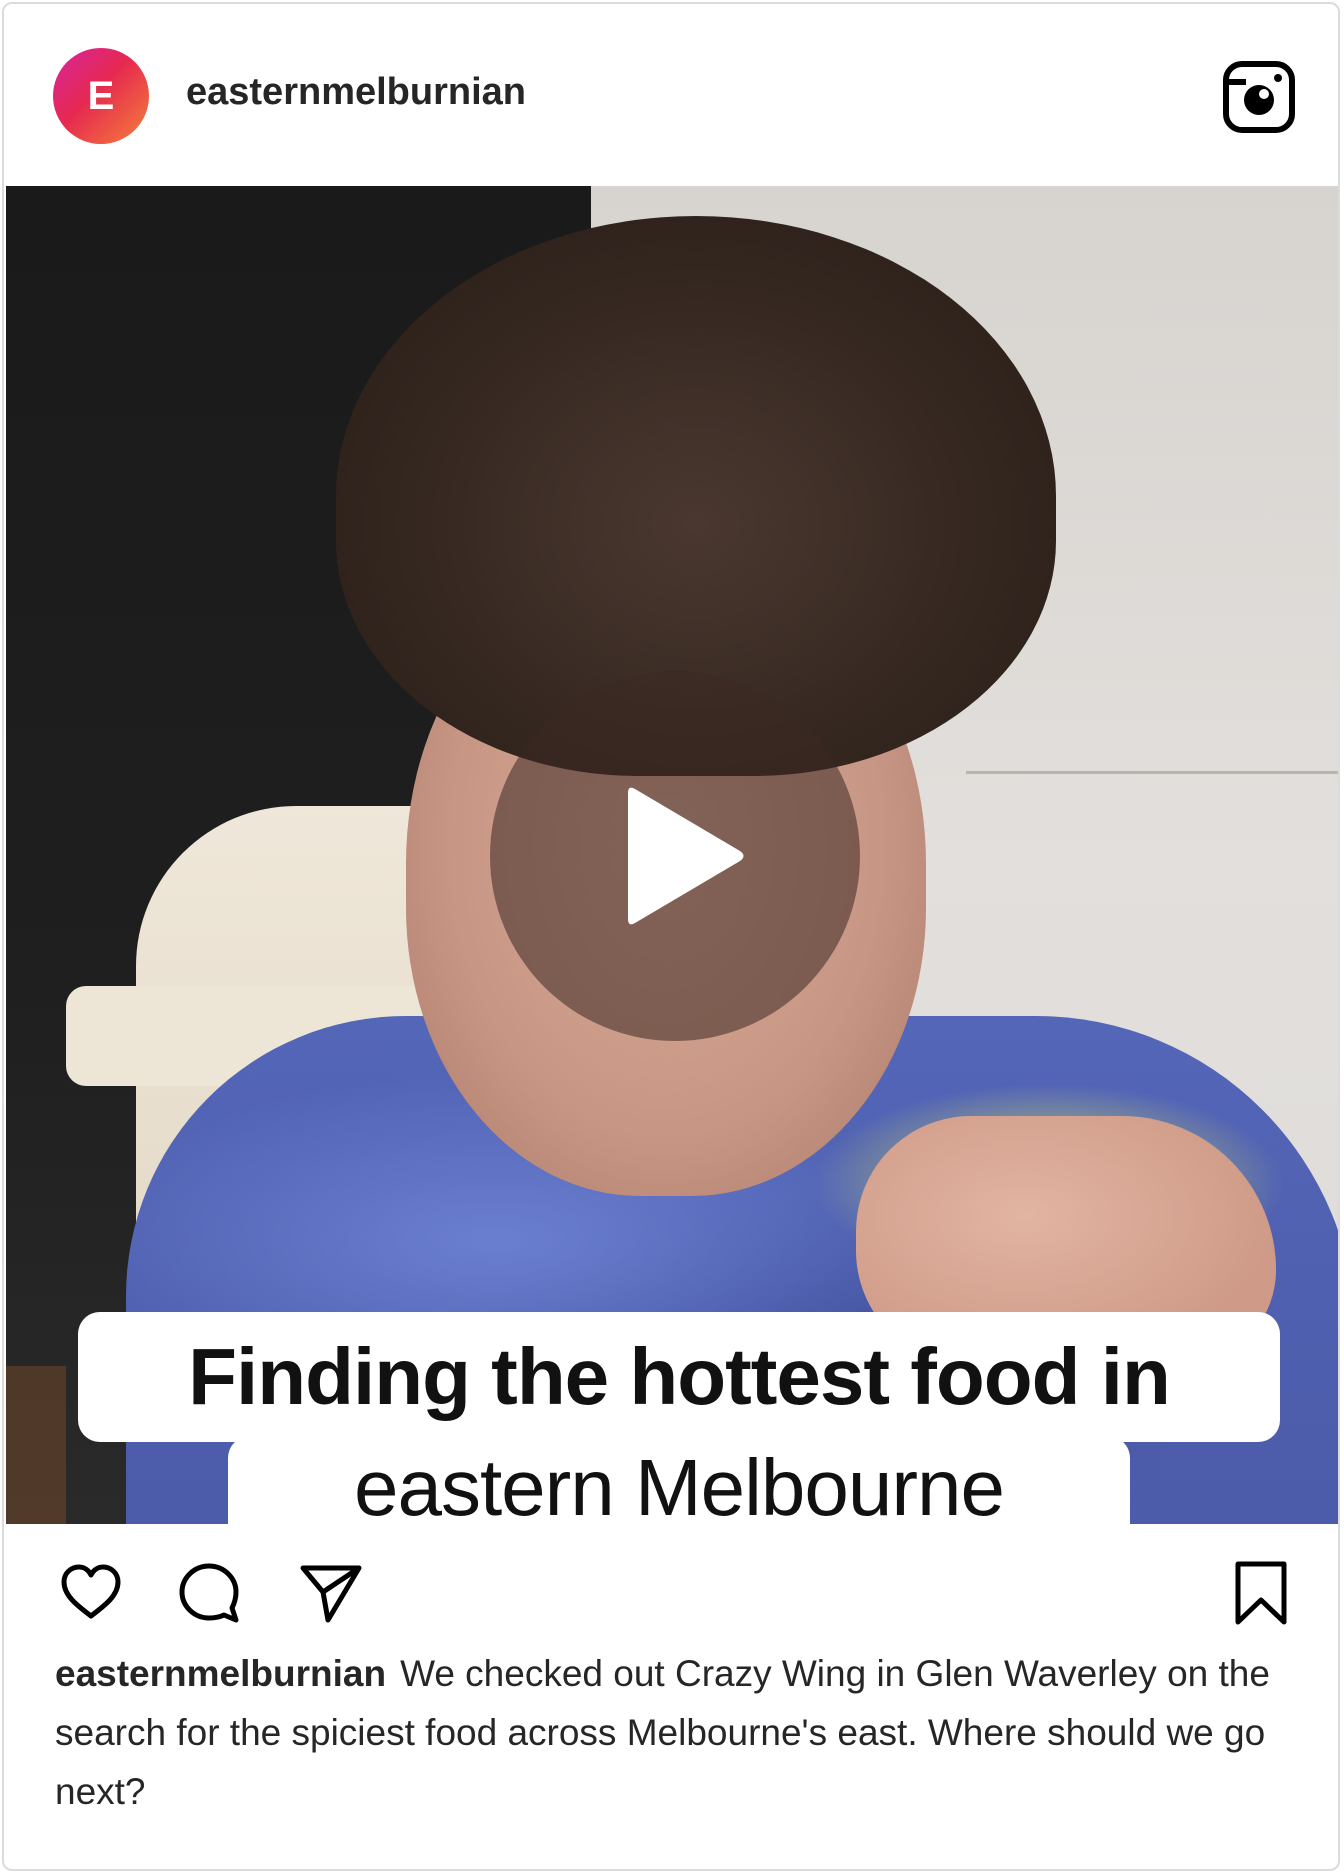 This screenshot has height=1875, width=1344. Describe the element at coordinates (671, 1584) in the screenshot. I see `action-bar` at that location.